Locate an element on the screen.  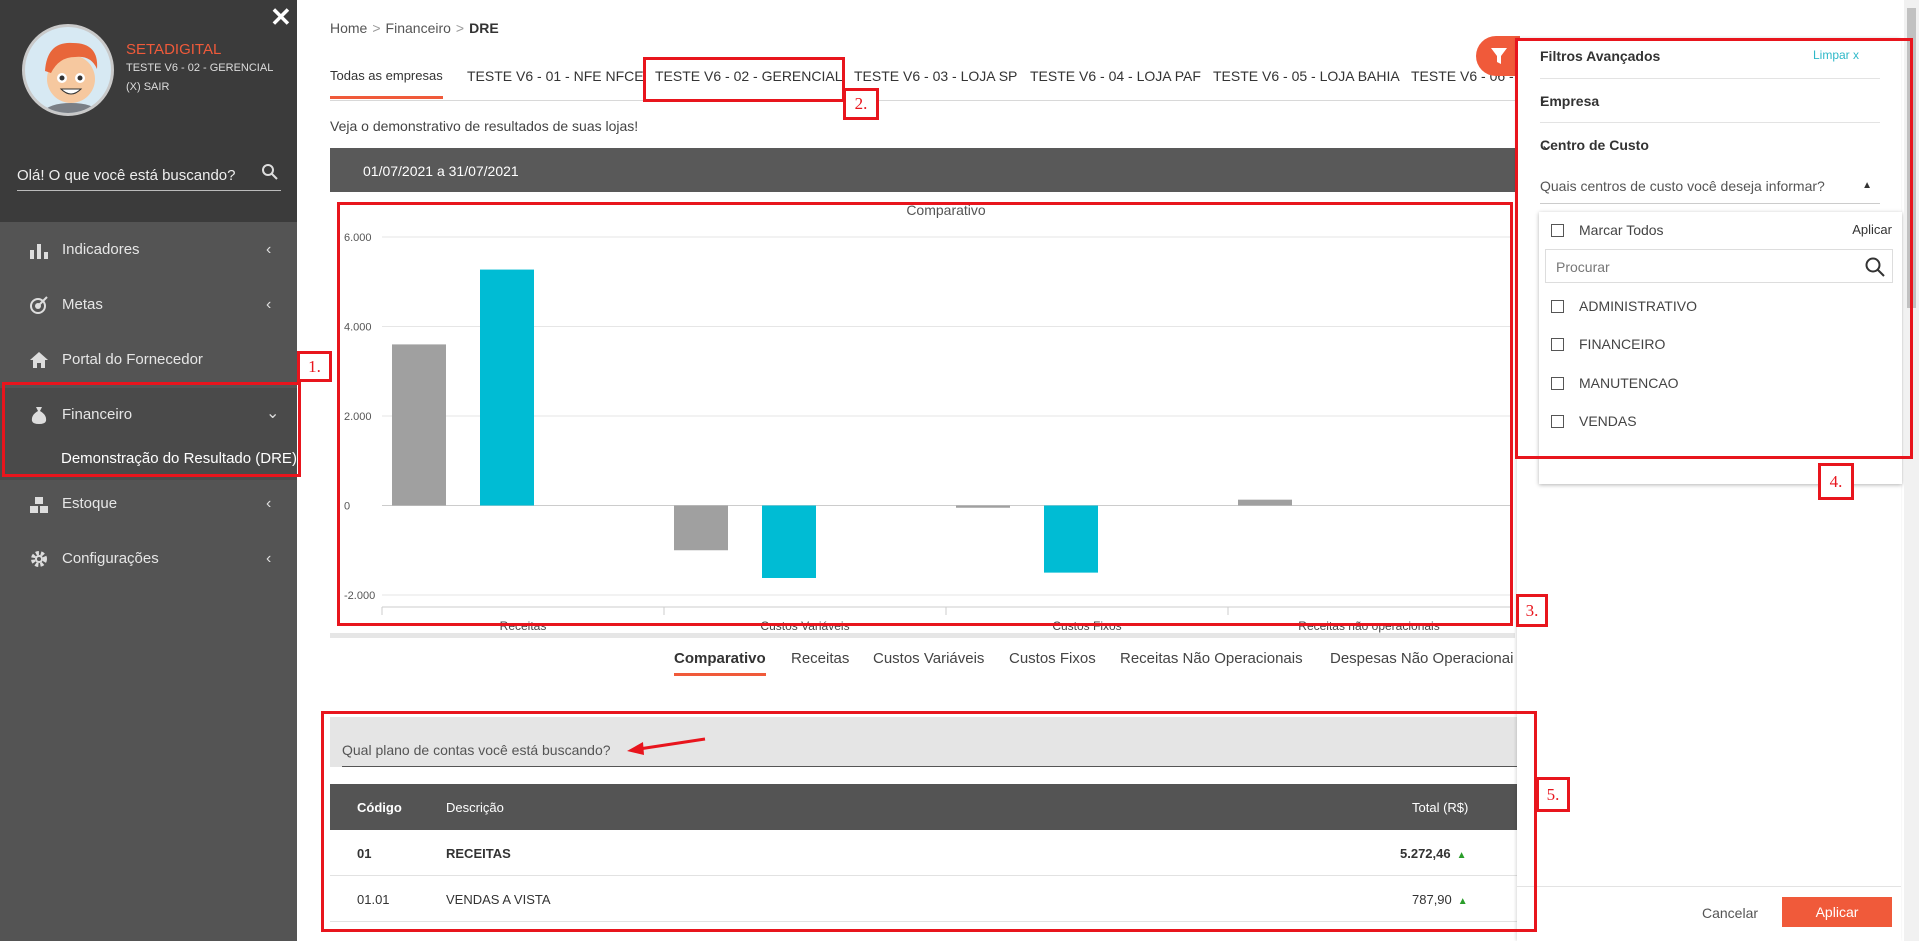
sidebar-item-indicadores: Indicadores ‹ is located at coordinates (148, 249).